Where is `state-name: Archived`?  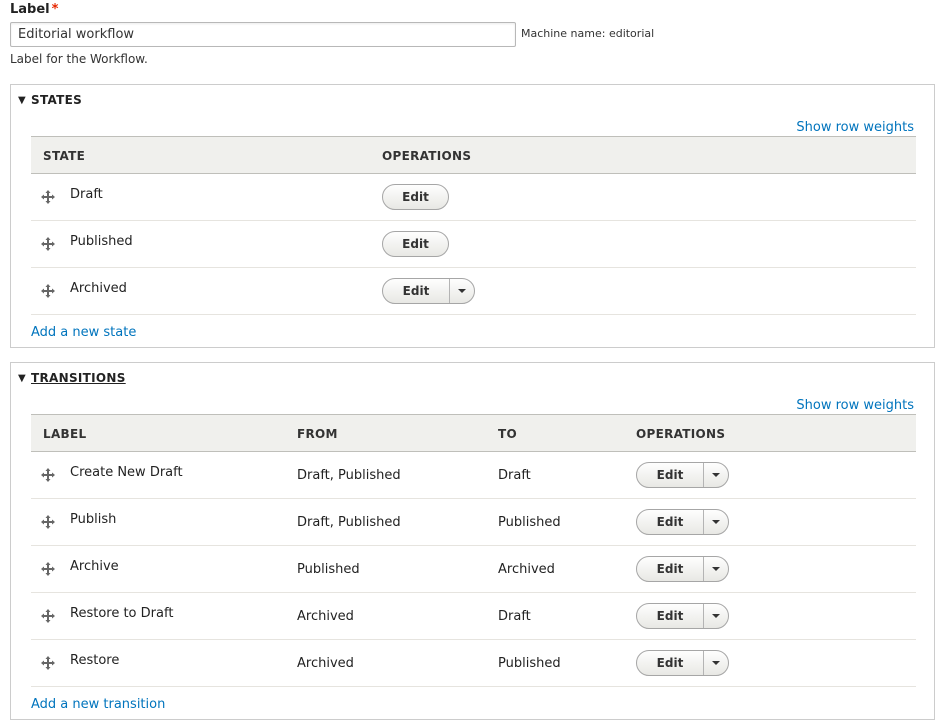
state-name: Archived is located at coordinates (98, 288).